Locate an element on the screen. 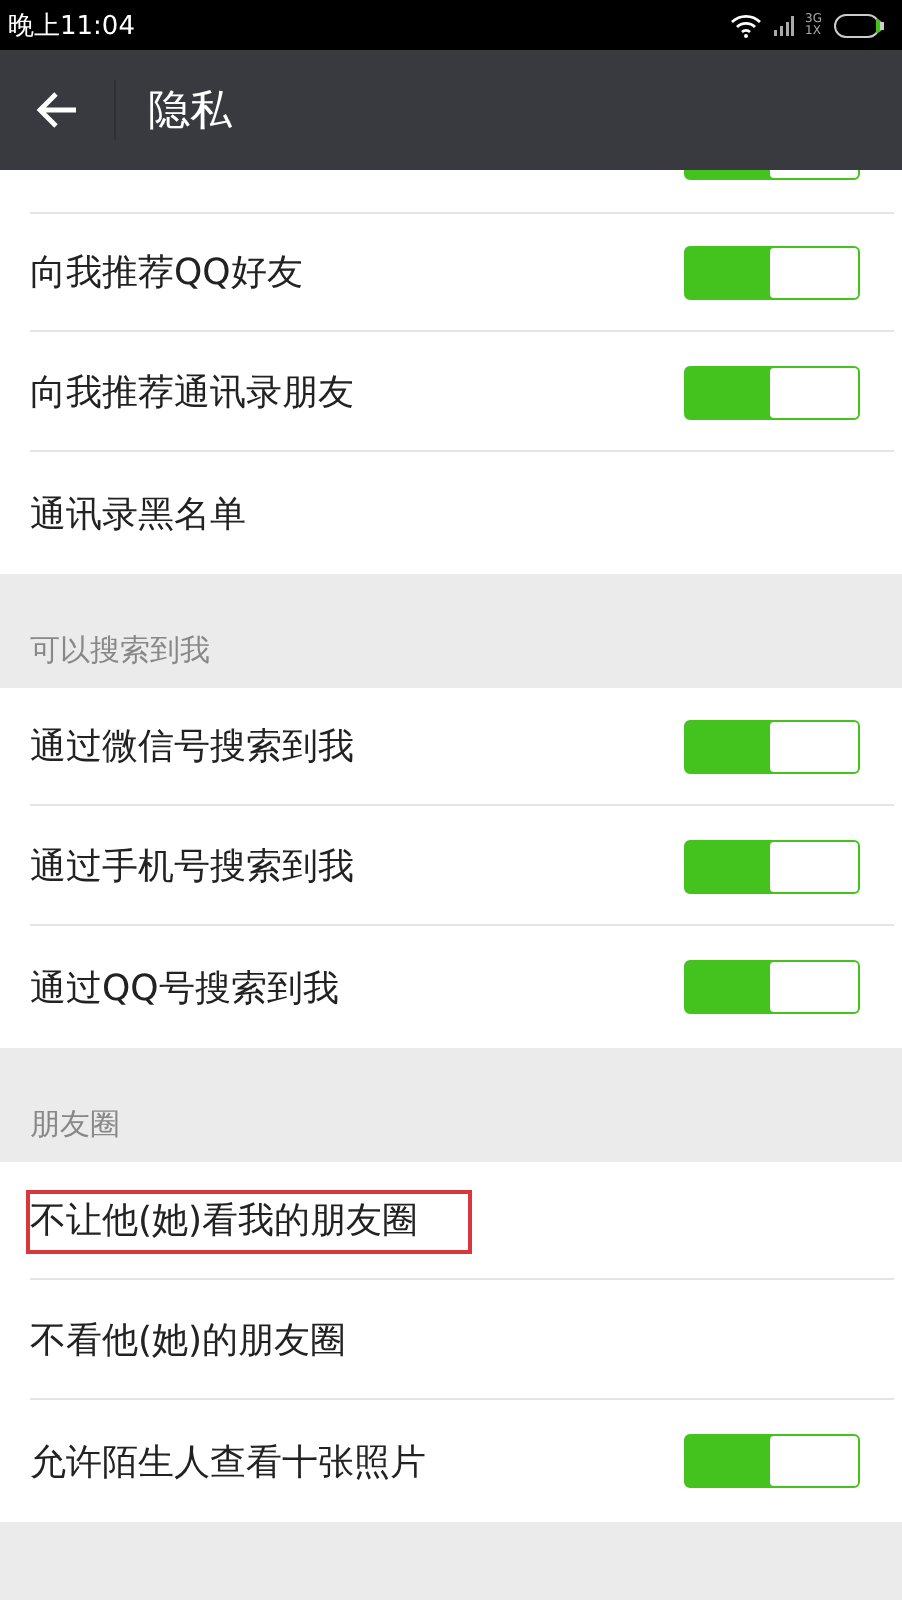 The width and height of the screenshot is (902, 1600). settings-row: 不让他(她)看我的朋友圈 is located at coordinates (451, 1222).